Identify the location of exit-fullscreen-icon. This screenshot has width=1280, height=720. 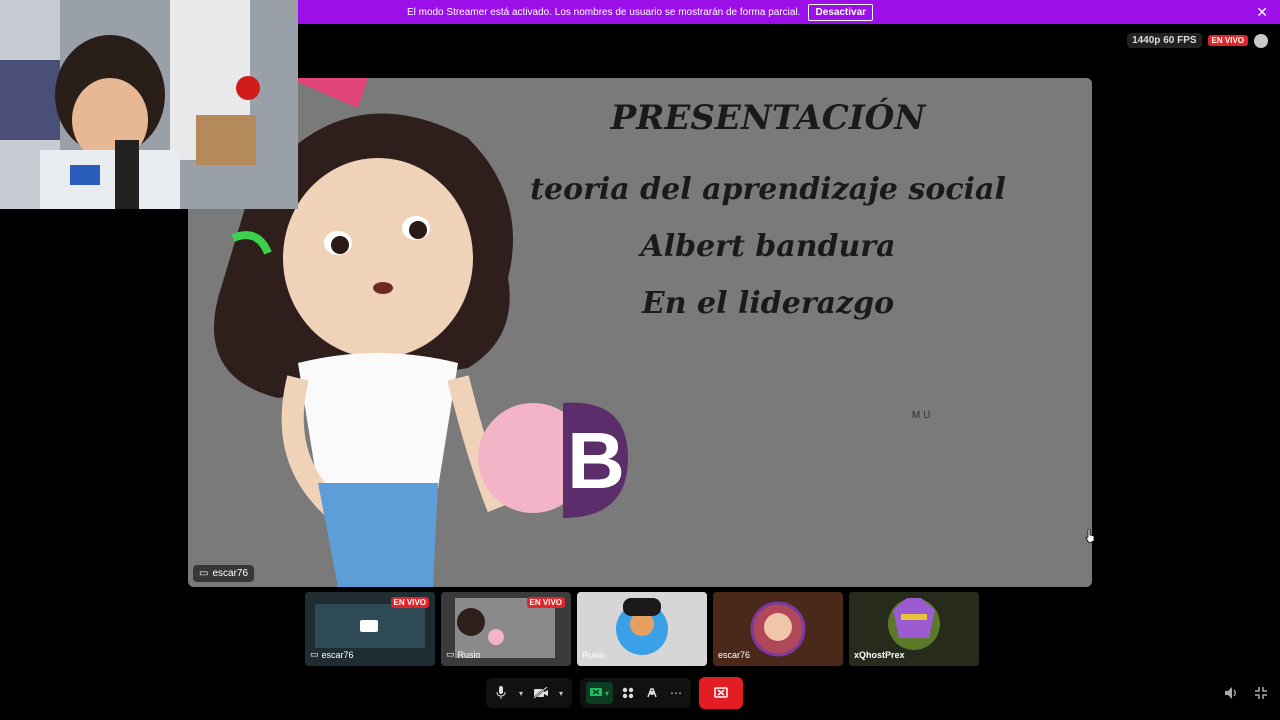
(1261, 695).